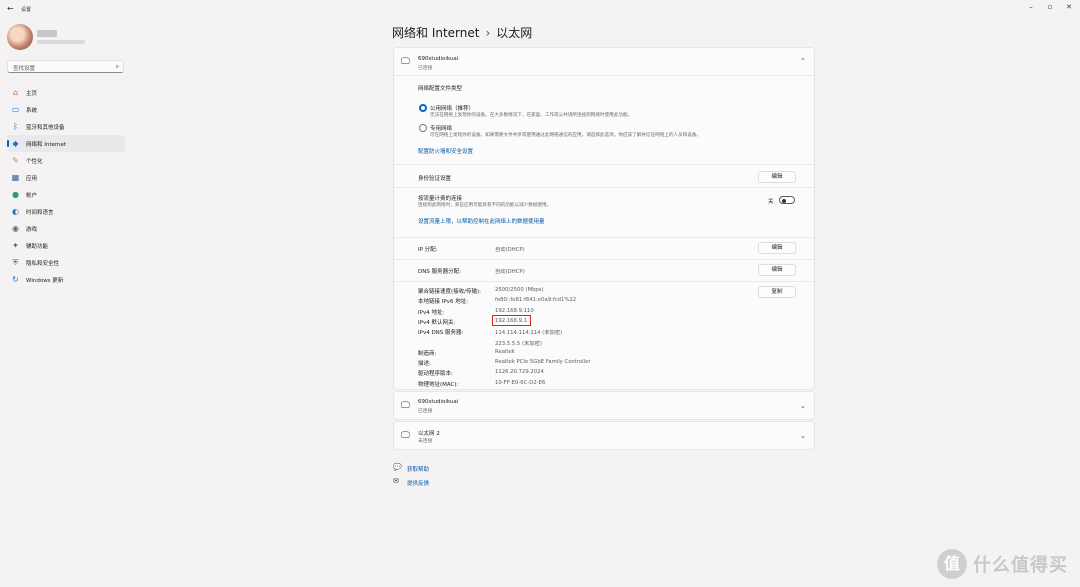 Image resolution: width=1080 pixels, height=587 pixels. Describe the element at coordinates (34, 162) in the screenshot. I see `sidebar-item-label: 个性化` at that location.